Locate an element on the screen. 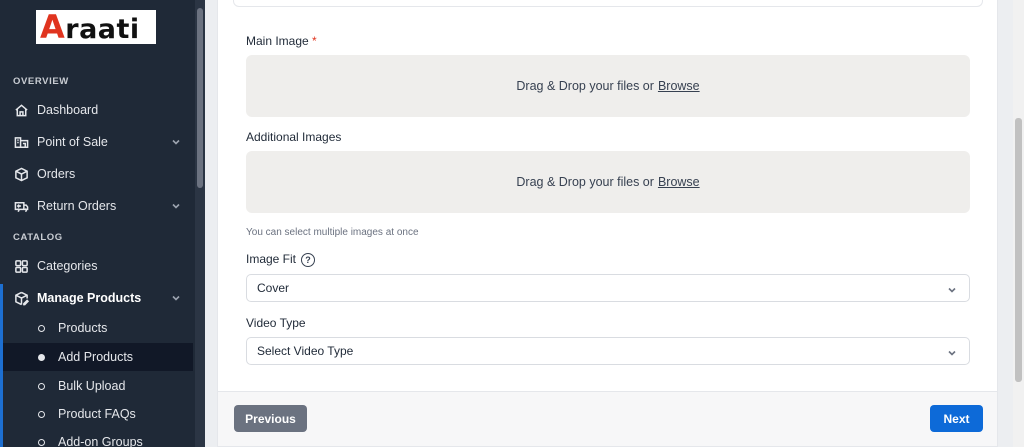 Image resolution: width=1024 pixels, height=447 pixels. main-image-dropzone: Drag & Drop your files or Browse is located at coordinates (608, 86).